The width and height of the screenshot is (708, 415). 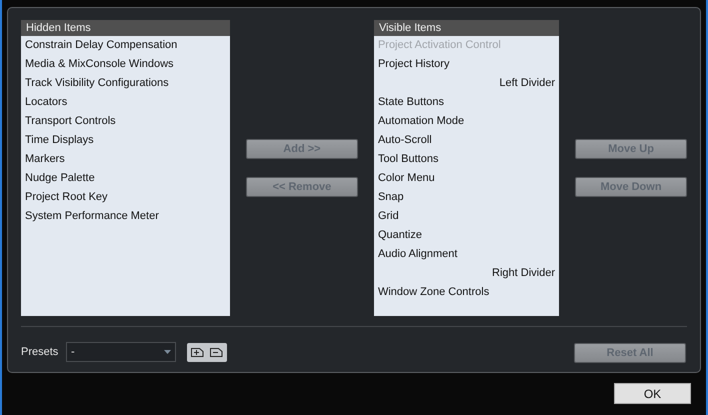 I want to click on list-item: Audio Alignment, so click(x=466, y=254).